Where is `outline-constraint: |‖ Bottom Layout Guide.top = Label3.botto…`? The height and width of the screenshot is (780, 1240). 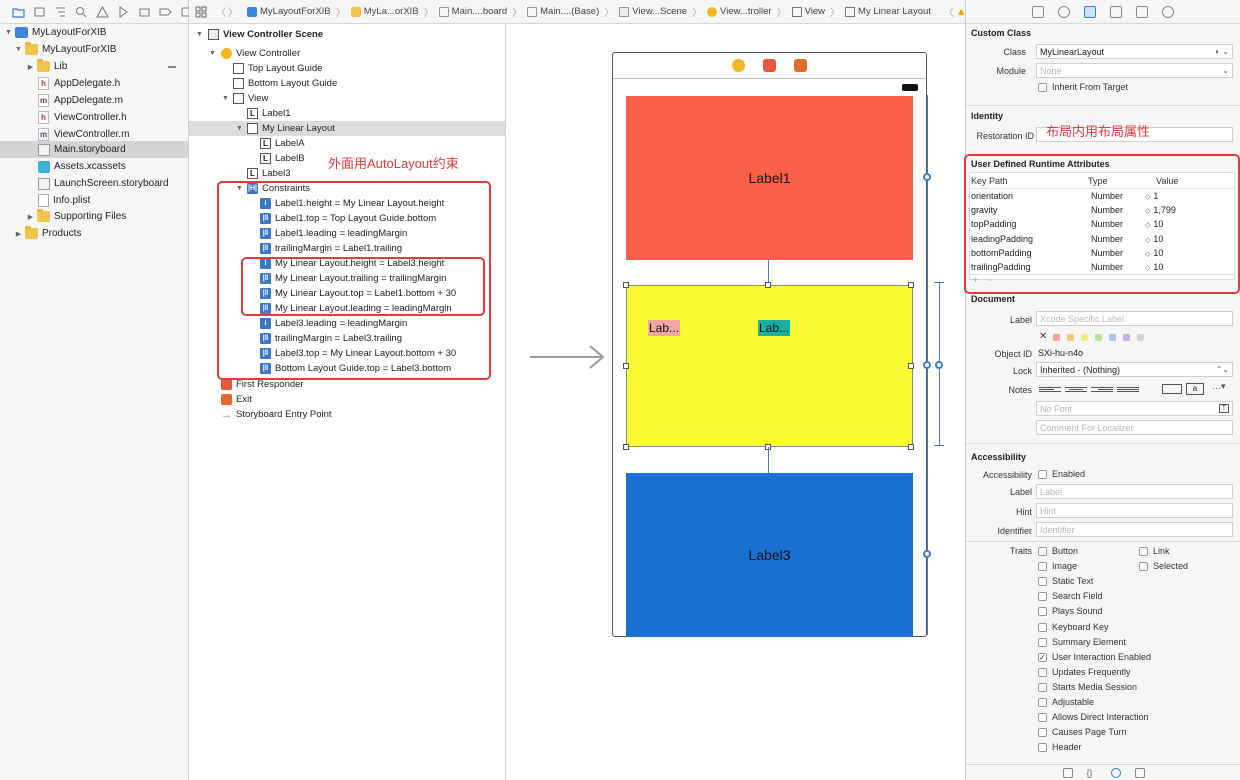
outline-constraint: |‖ Bottom Layout Guide.top = Label3.botto… is located at coordinates (347, 368).